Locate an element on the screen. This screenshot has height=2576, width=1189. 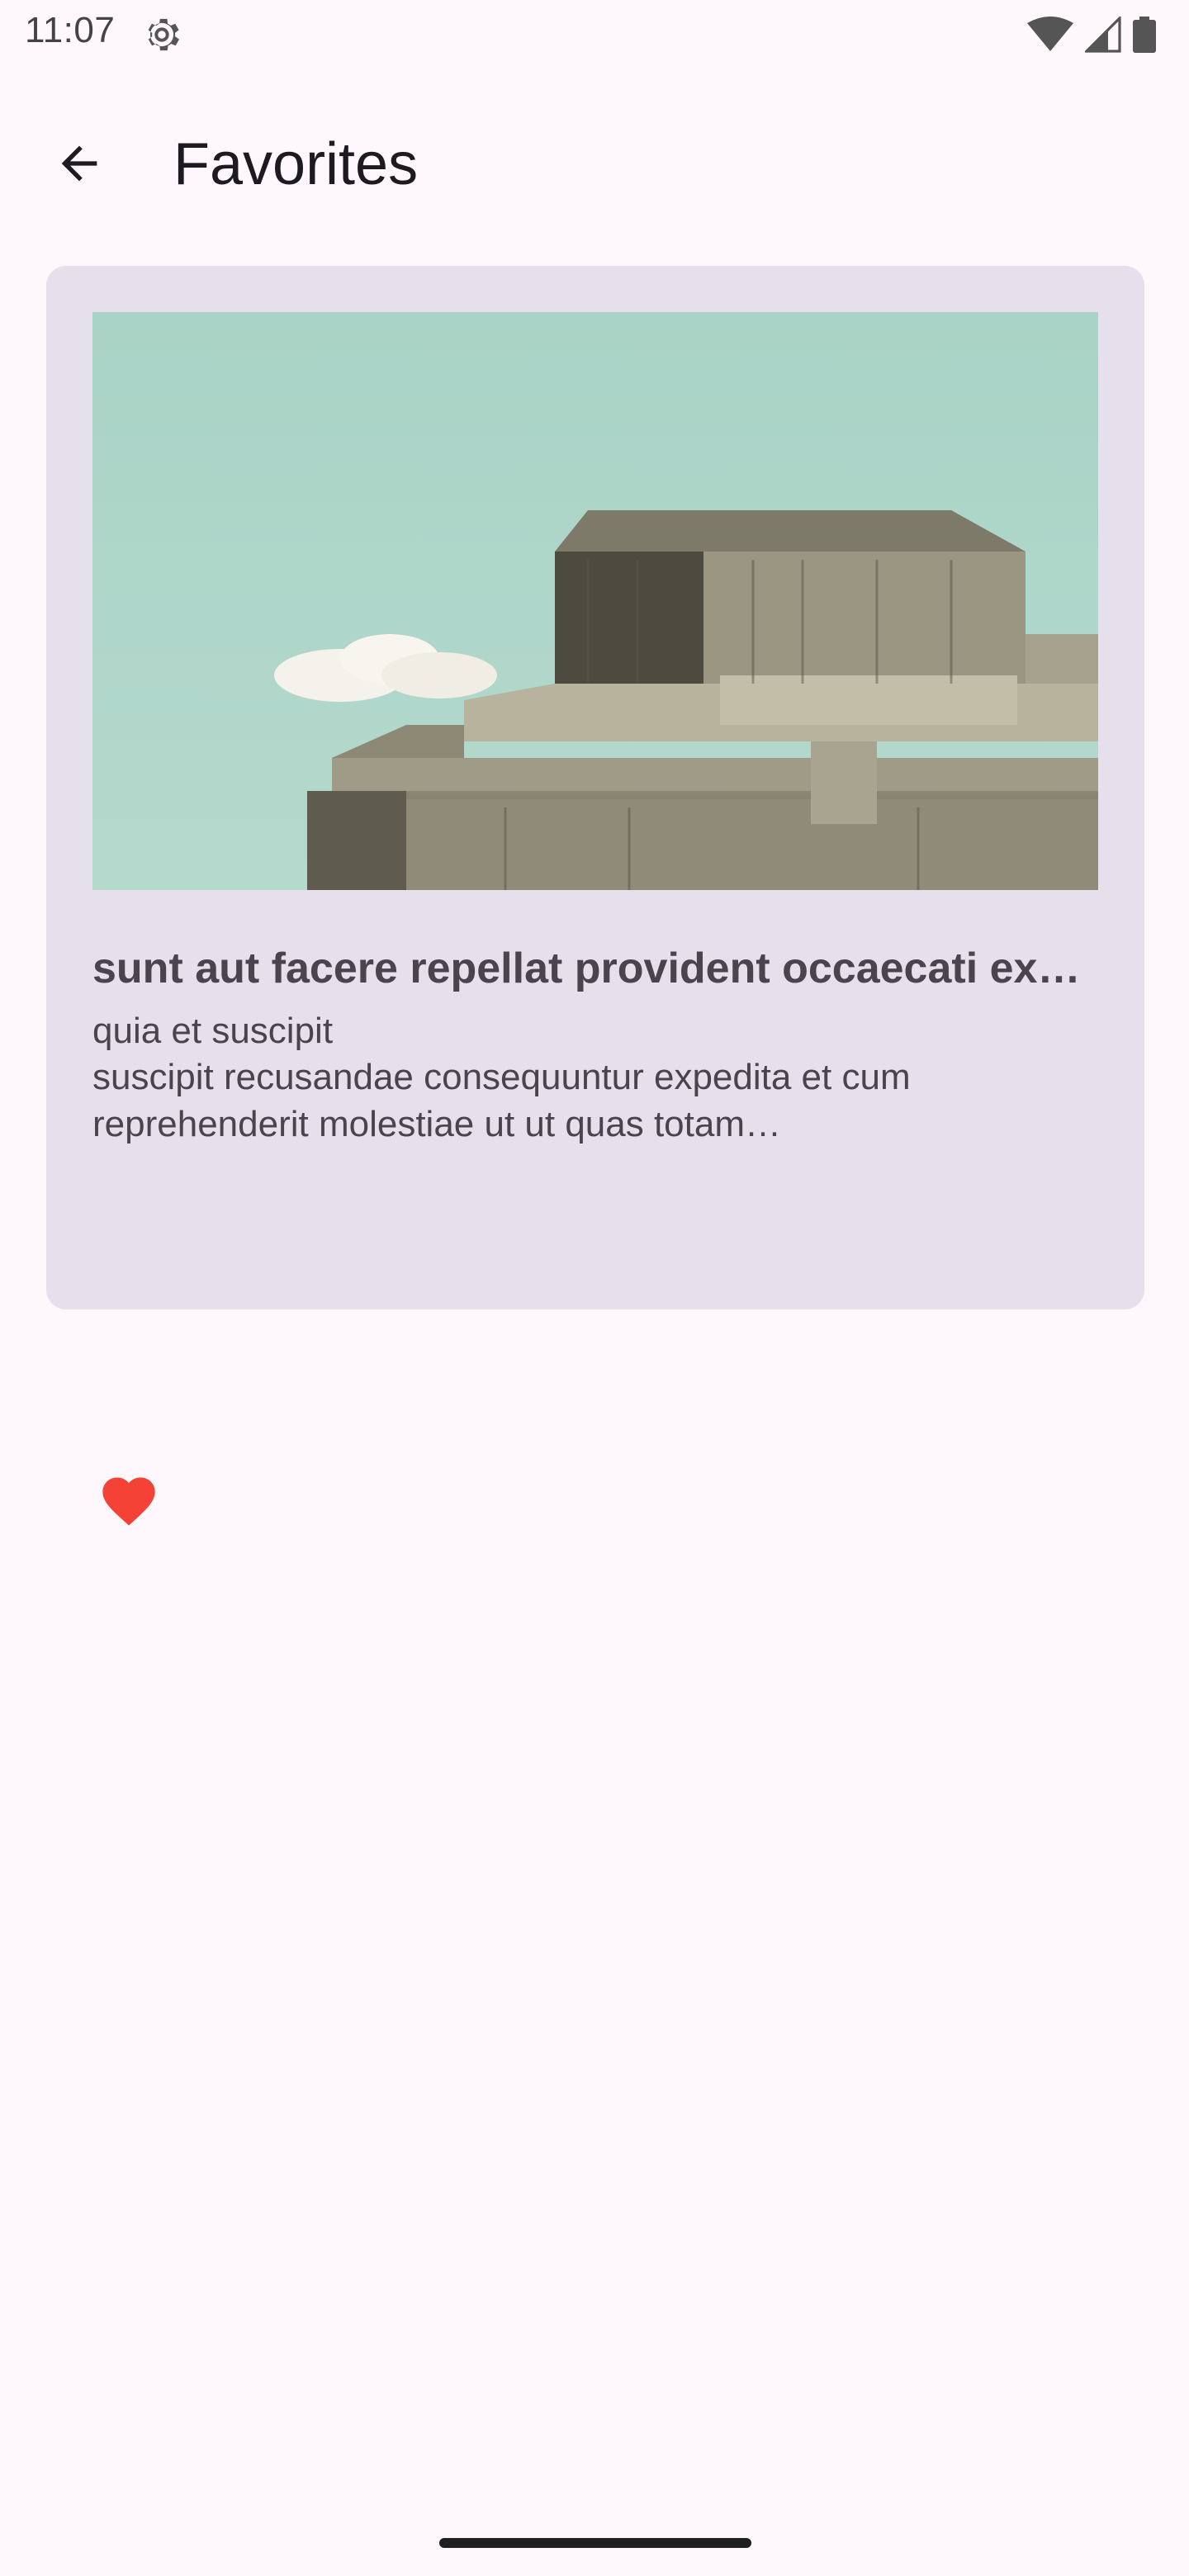
cell-signal-icon is located at coordinates (1103, 35).